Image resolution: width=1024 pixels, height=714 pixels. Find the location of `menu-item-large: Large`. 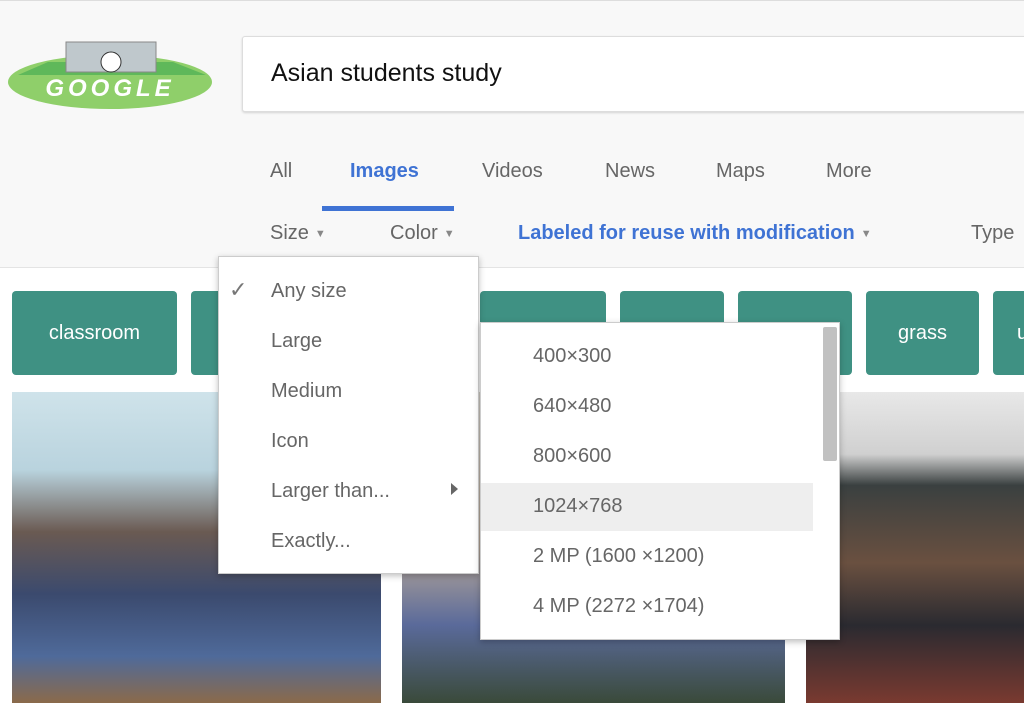

menu-item-large: Large is located at coordinates (296, 341).